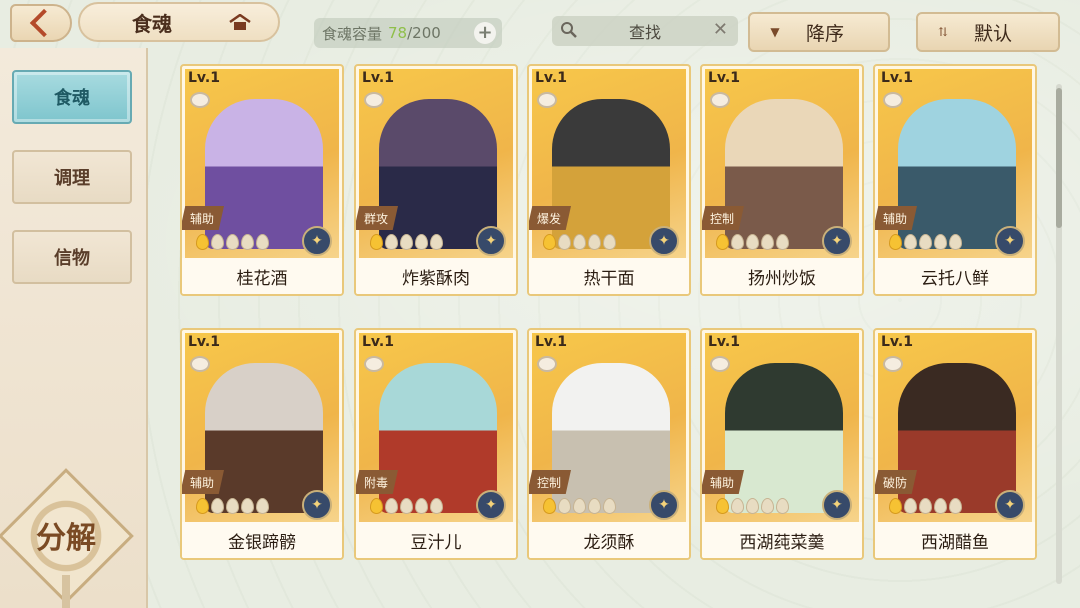  Describe the element at coordinates (782, 540) in the screenshot. I see `card-name: 西湖莼菜羹` at that location.